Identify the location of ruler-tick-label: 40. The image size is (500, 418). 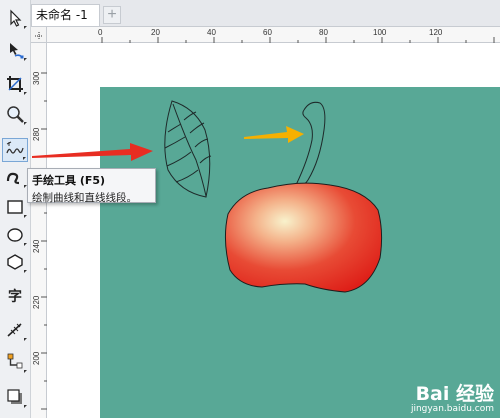
(211, 32).